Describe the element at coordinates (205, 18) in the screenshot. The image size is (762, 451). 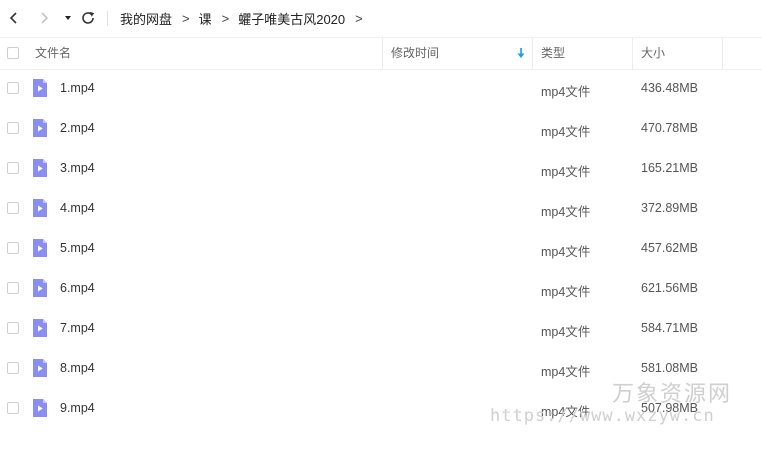
I see `breadcrumb-item-course: 课` at that location.